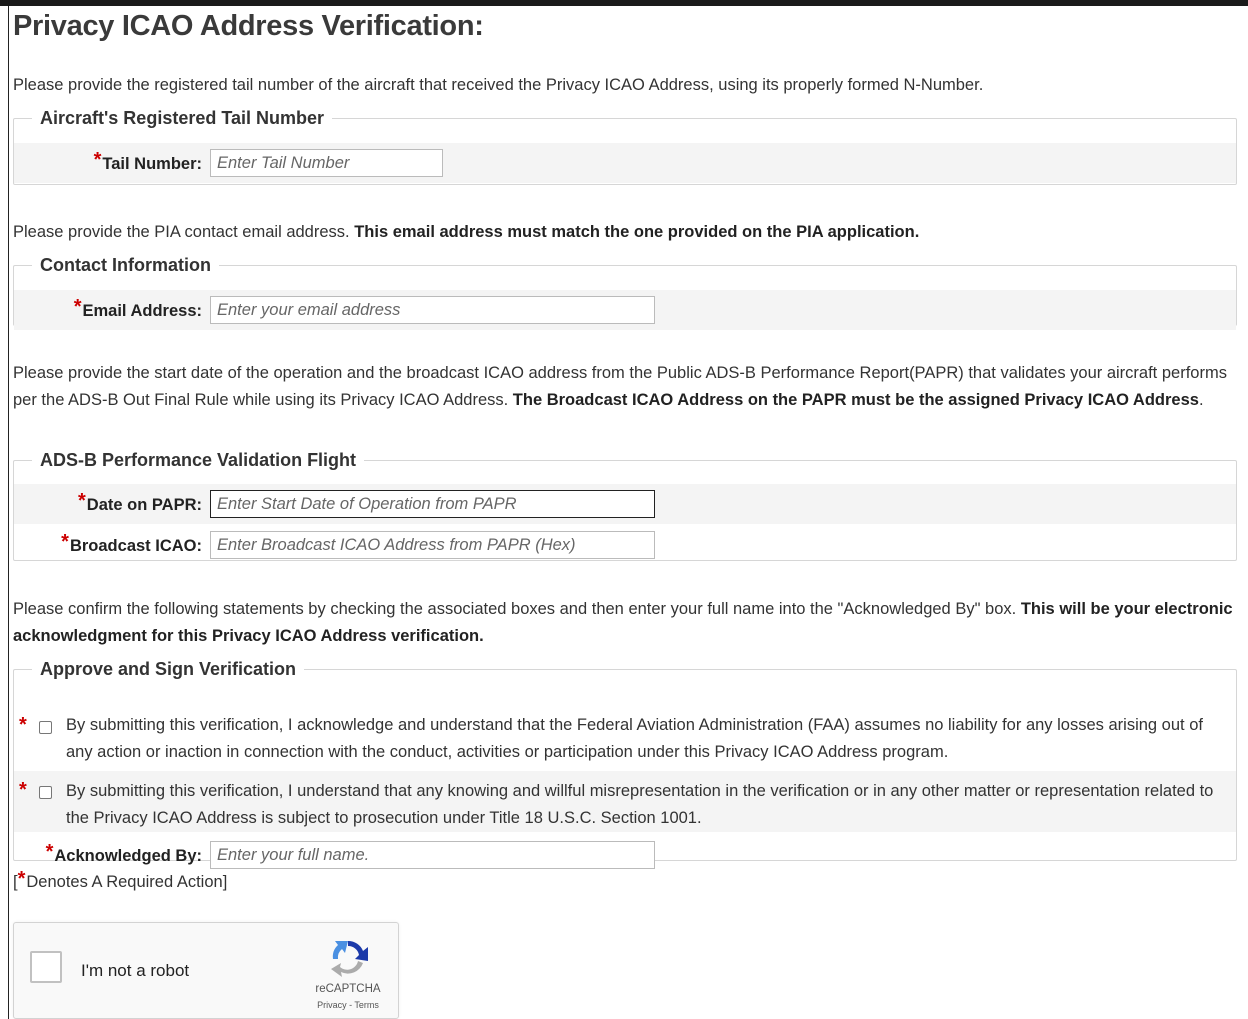 This screenshot has width=1248, height=1019. What do you see at coordinates (45, 792) in the screenshot?
I see `statement-2-checkbox` at bounding box center [45, 792].